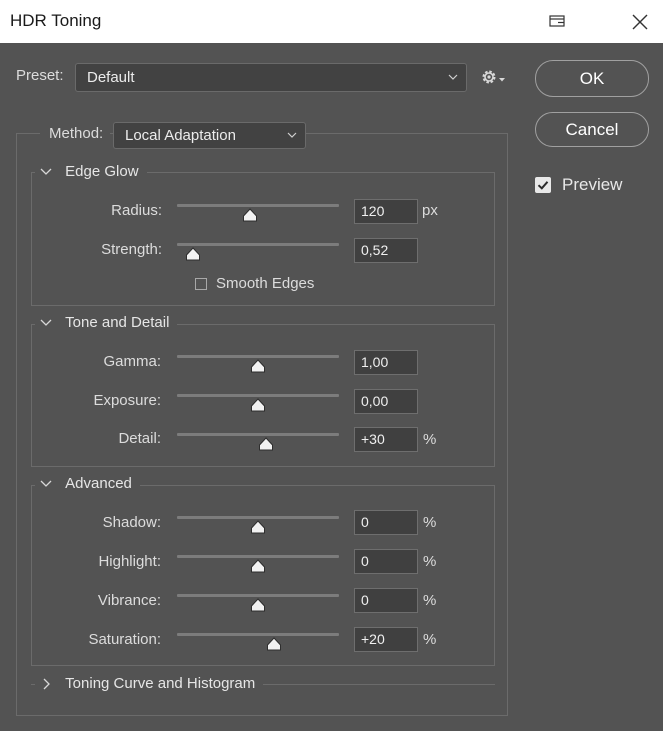  Describe the element at coordinates (111, 77) in the screenshot. I see `preset-value: Default` at that location.